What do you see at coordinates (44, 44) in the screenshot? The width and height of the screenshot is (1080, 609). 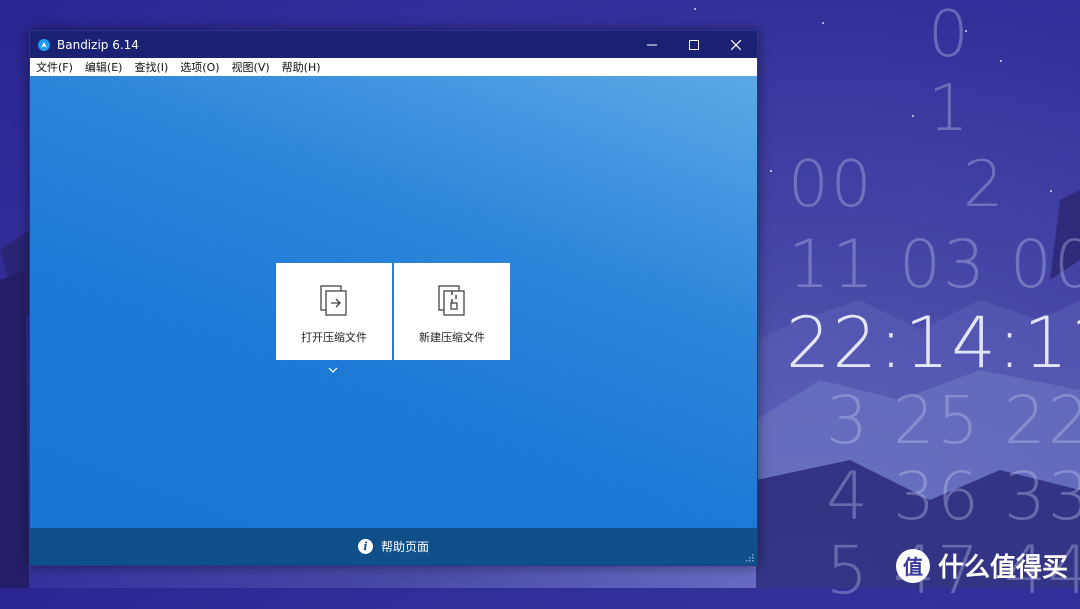 I see `bandizip-icon` at bounding box center [44, 44].